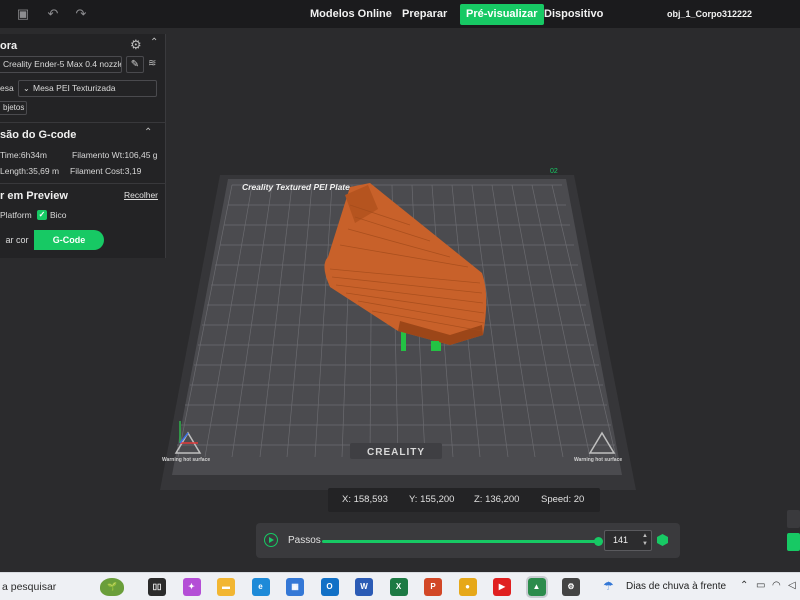 The height and width of the screenshot is (600, 800). Describe the element at coordinates (191, 587) in the screenshot. I see `copilot-icon: ✦` at that location.